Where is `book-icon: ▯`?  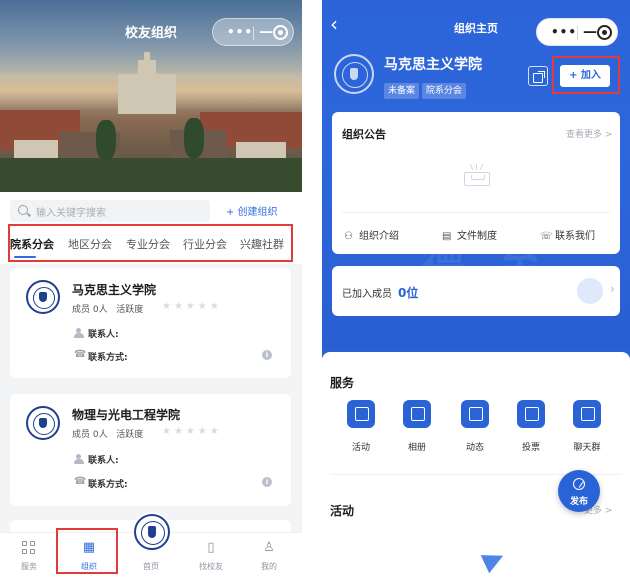 book-icon: ▯ is located at coordinates (211, 547).